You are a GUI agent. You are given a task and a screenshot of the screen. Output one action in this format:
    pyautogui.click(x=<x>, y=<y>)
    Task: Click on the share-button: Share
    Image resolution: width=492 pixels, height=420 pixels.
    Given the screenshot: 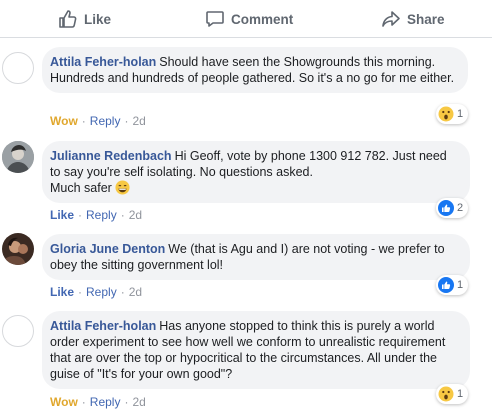 What is the action you would take?
    pyautogui.click(x=413, y=19)
    